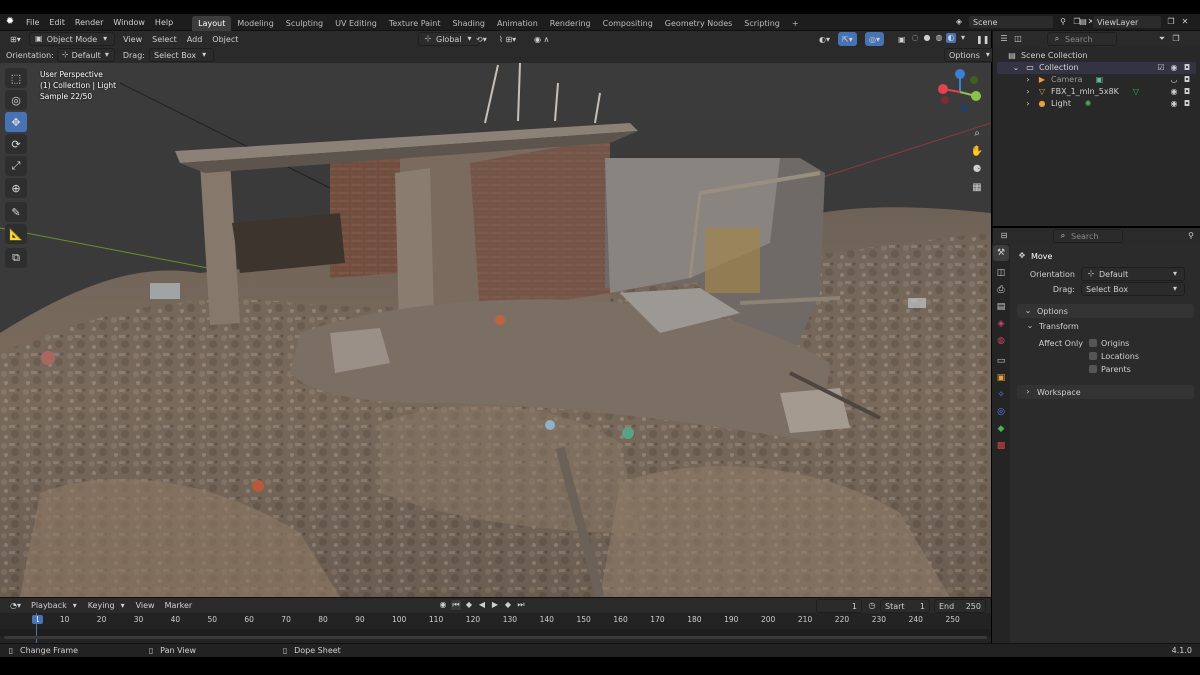 The width and height of the screenshot is (1200, 675). I want to click on modifier-tab-icon: ✧, so click(1001, 395).